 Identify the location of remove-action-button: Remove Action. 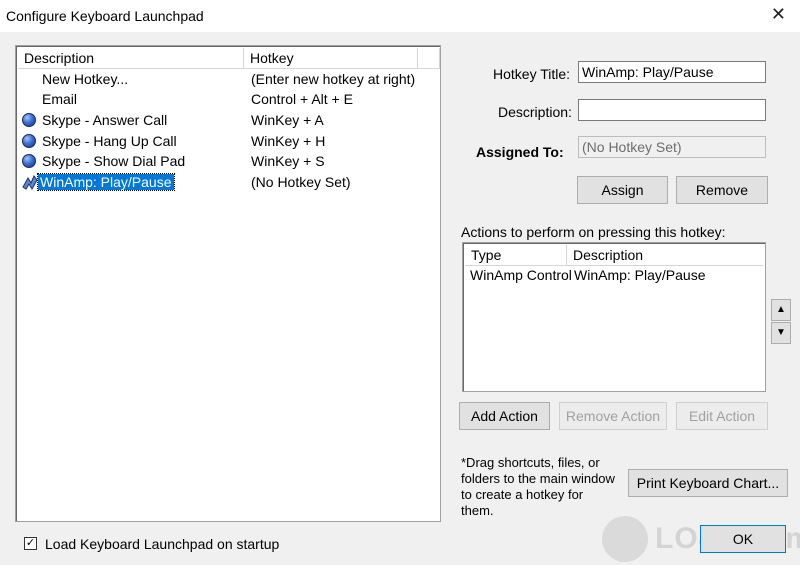
(613, 416).